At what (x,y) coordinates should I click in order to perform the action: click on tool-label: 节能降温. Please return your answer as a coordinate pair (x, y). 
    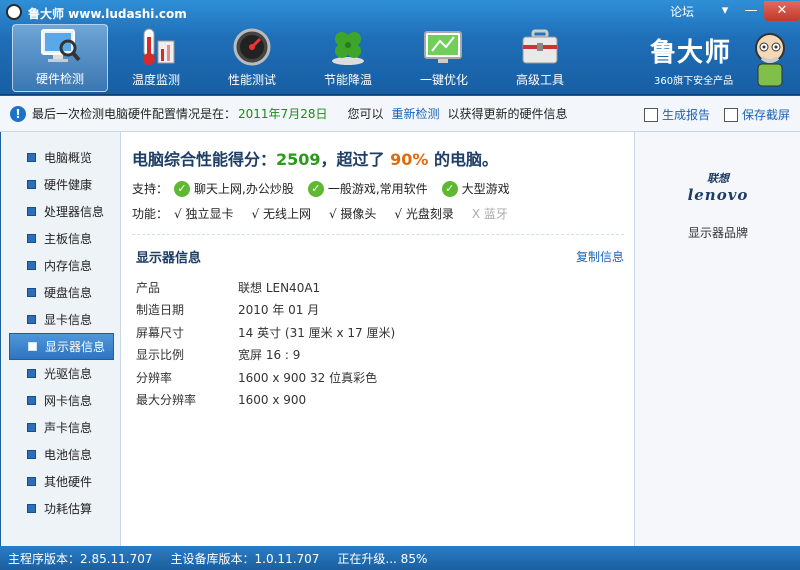
    Looking at the image, I should click on (347, 80).